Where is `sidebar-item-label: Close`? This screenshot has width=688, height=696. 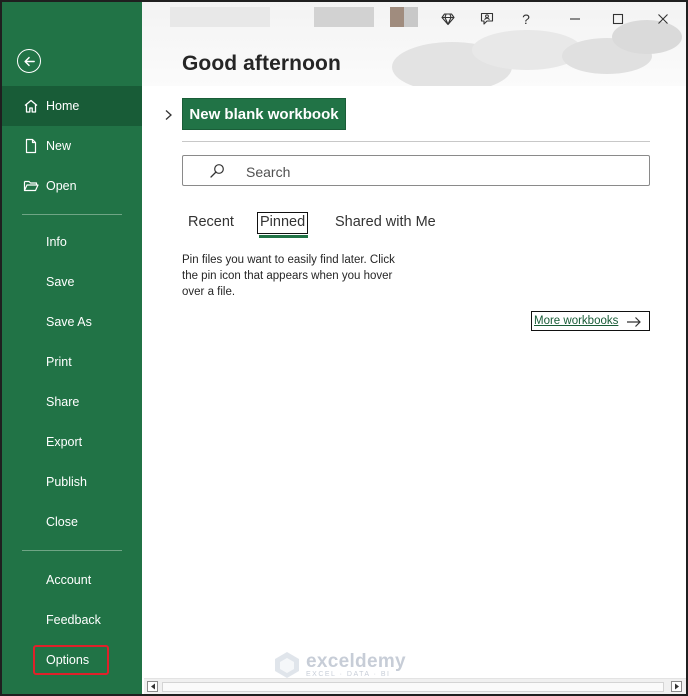
sidebar-item-label: Close is located at coordinates (62, 522).